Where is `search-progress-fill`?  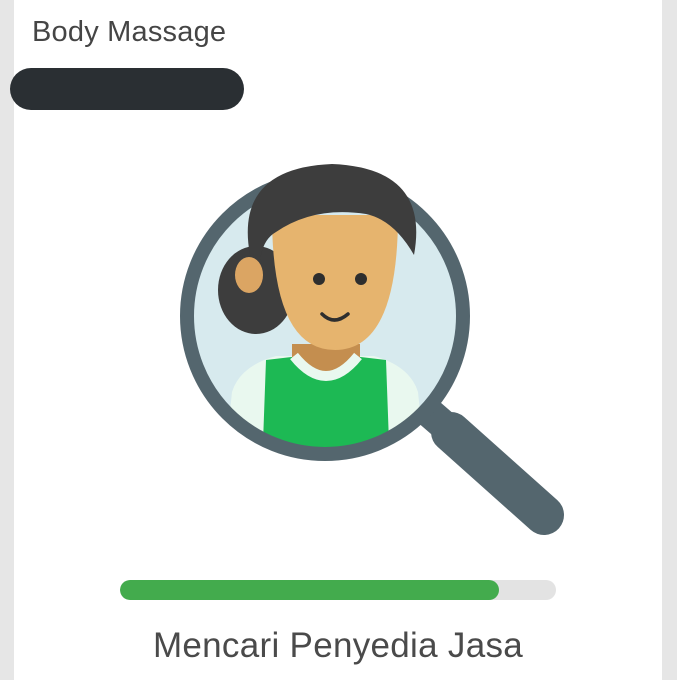 search-progress-fill is located at coordinates (310, 590).